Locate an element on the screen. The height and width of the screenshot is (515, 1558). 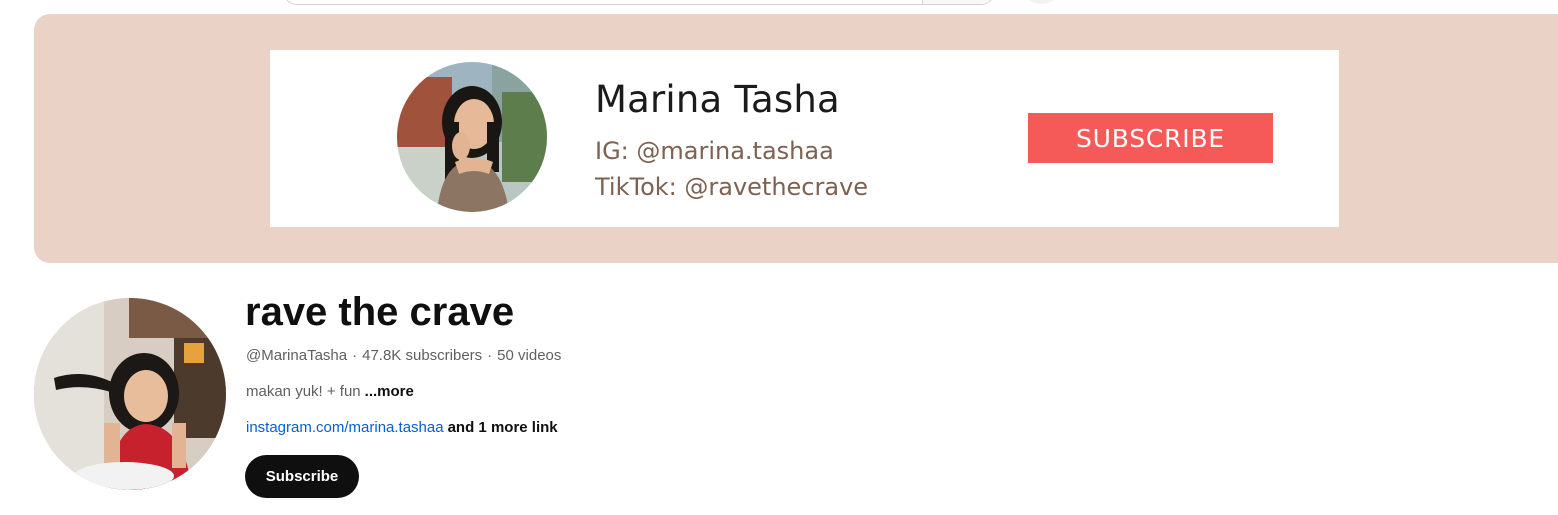
subscriber-count: 47.8K subscribers is located at coordinates (422, 355).